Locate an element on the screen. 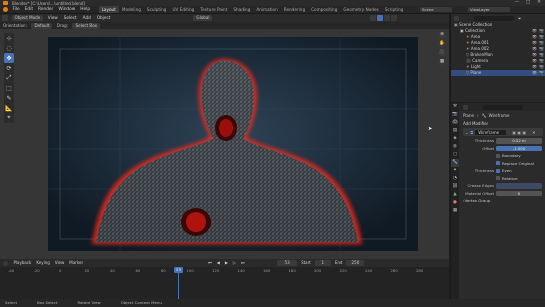 The width and height of the screenshot is (545, 307). tab-animation: Animation is located at coordinates (266, 9).